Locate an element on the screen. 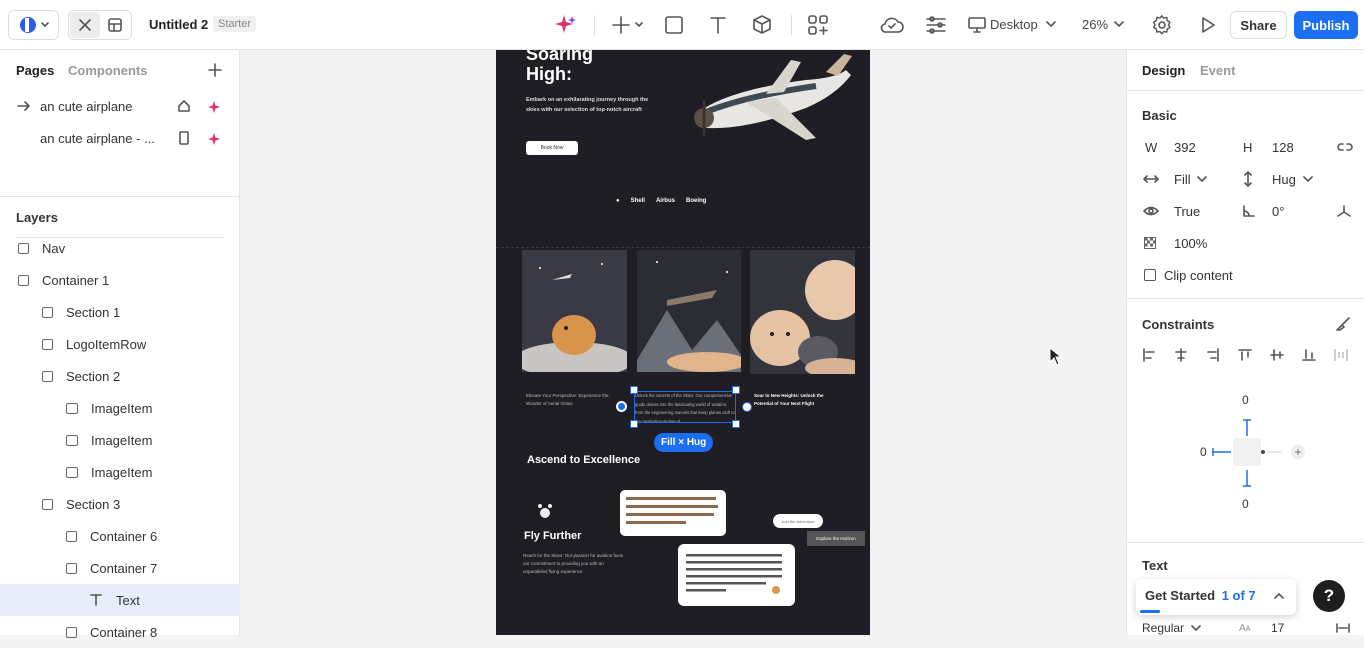 The image size is (1364, 648). fly-further-heading: Fly Further is located at coordinates (552, 536).